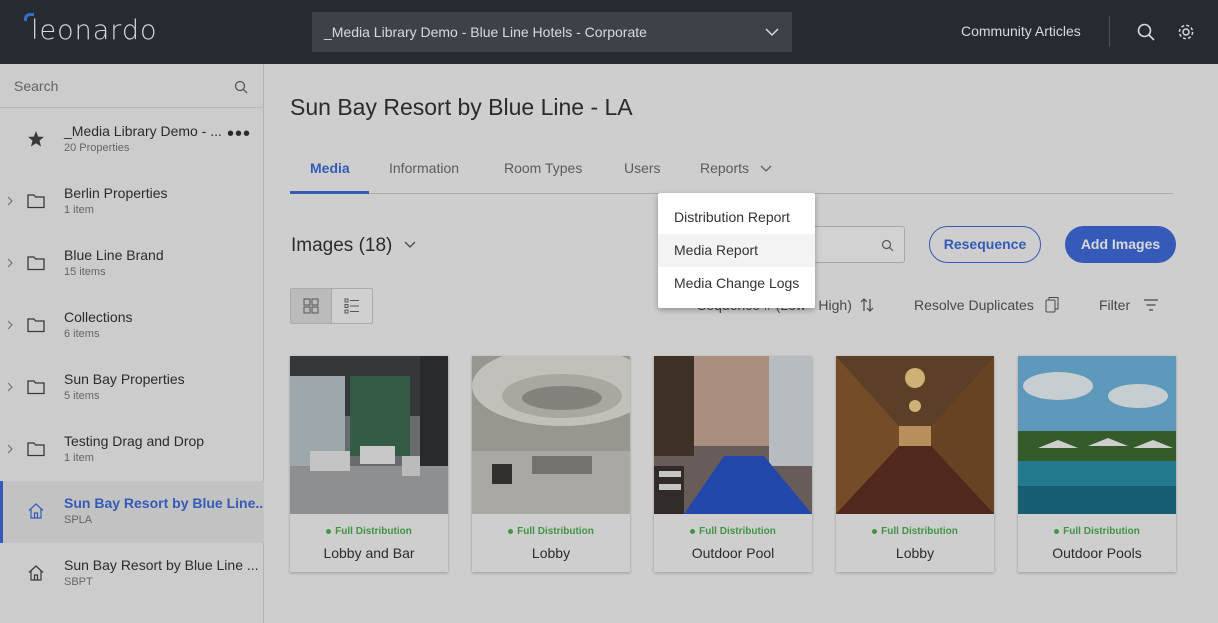 Image resolution: width=1218 pixels, height=623 pixels. What do you see at coordinates (724, 168) in the screenshot?
I see `tab-reports: Reports` at bounding box center [724, 168].